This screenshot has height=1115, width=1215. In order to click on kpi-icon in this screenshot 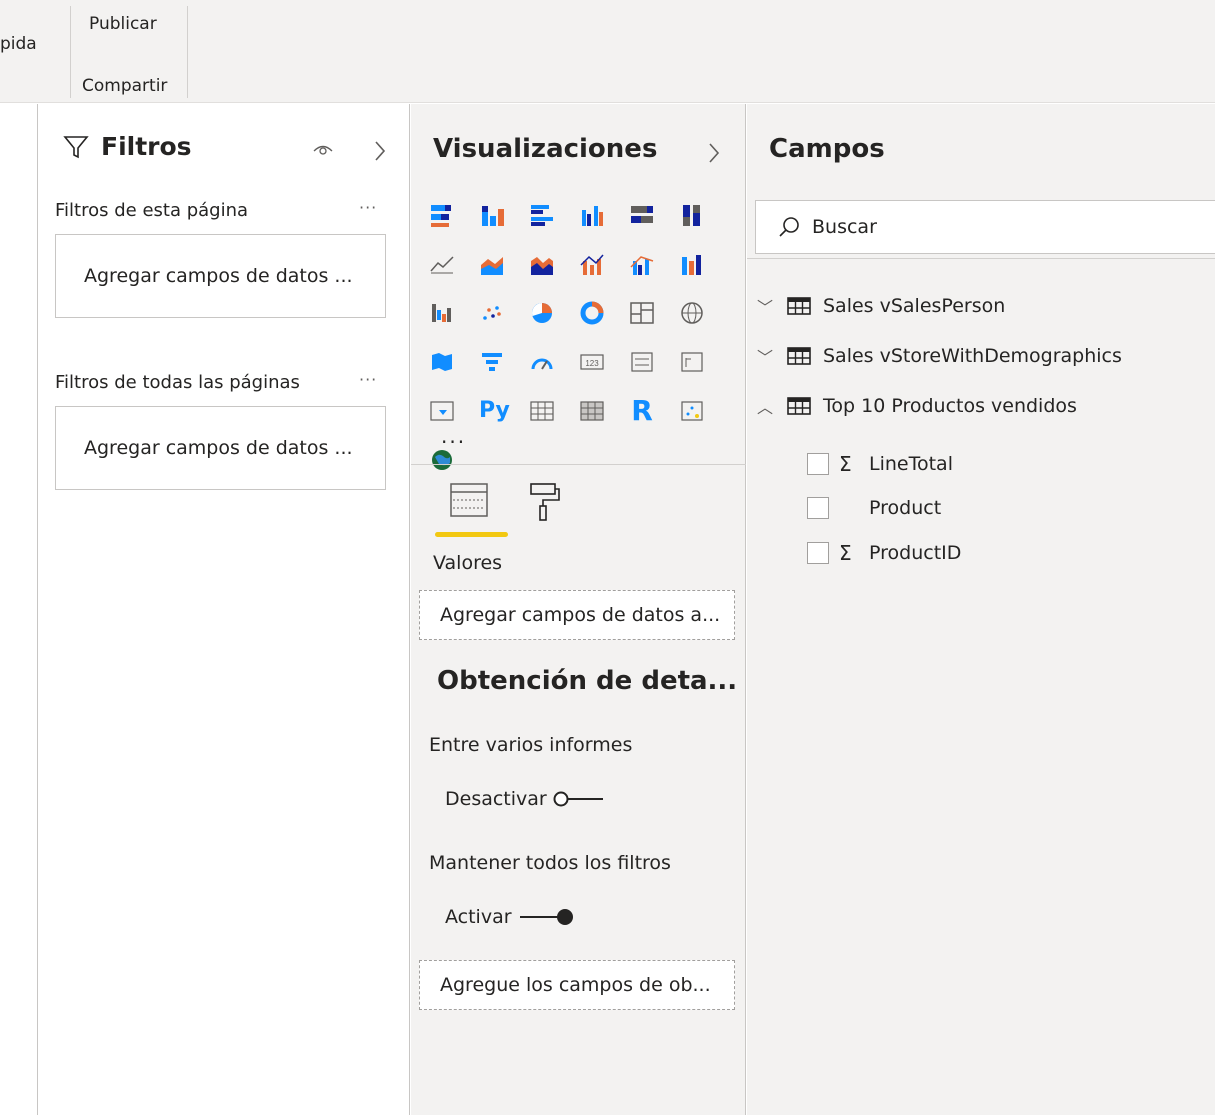, I will do `click(692, 362)`.